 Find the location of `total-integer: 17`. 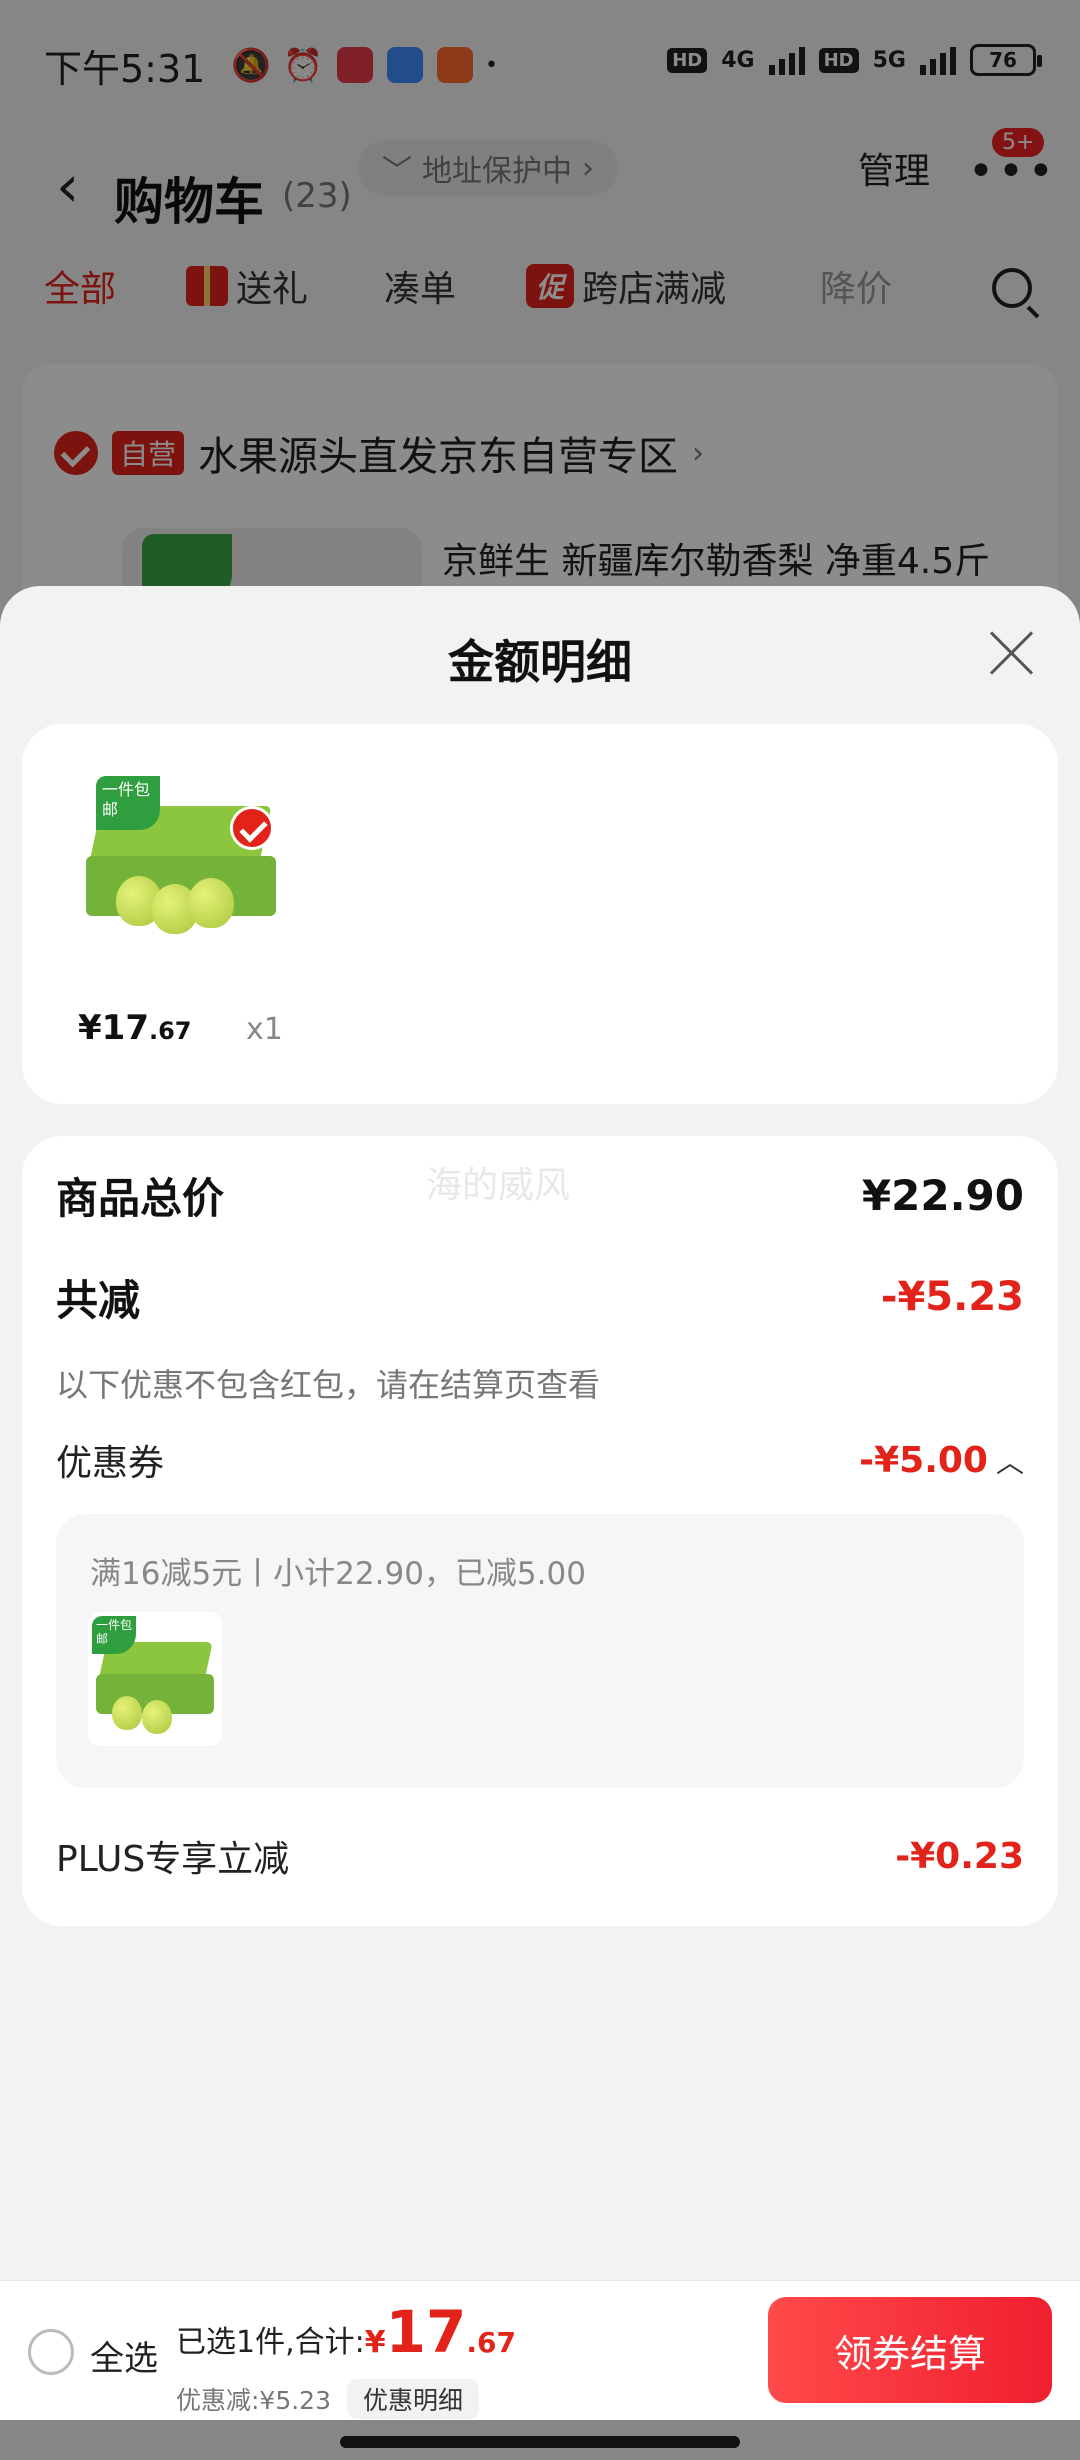

total-integer: 17 is located at coordinates (426, 2332).